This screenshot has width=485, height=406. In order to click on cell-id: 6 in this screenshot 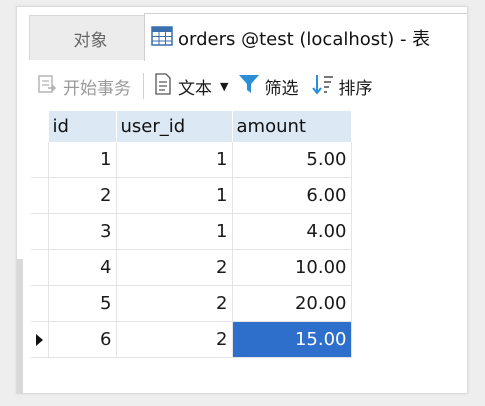, I will do `click(82, 339)`.